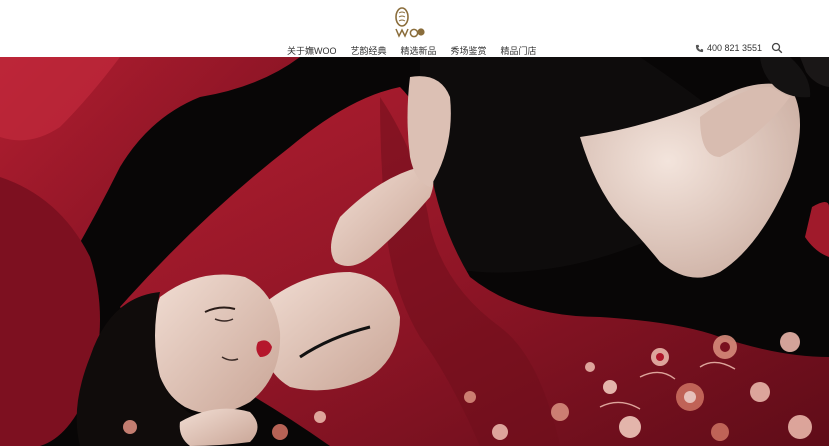 The width and height of the screenshot is (829, 446). Describe the element at coordinates (369, 51) in the screenshot. I see `nav-item-classics: 艺韵经典` at that location.